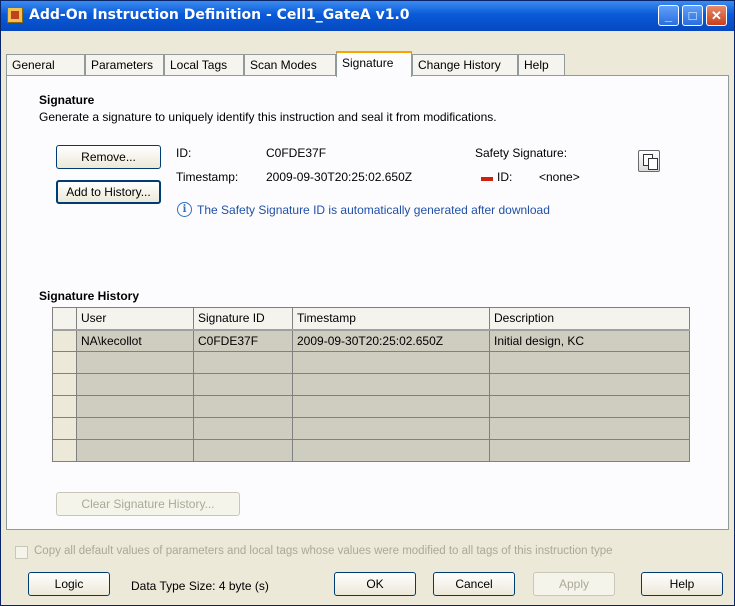 This screenshot has height=606, width=735. I want to click on tab-change-history: Change History, so click(465, 65).